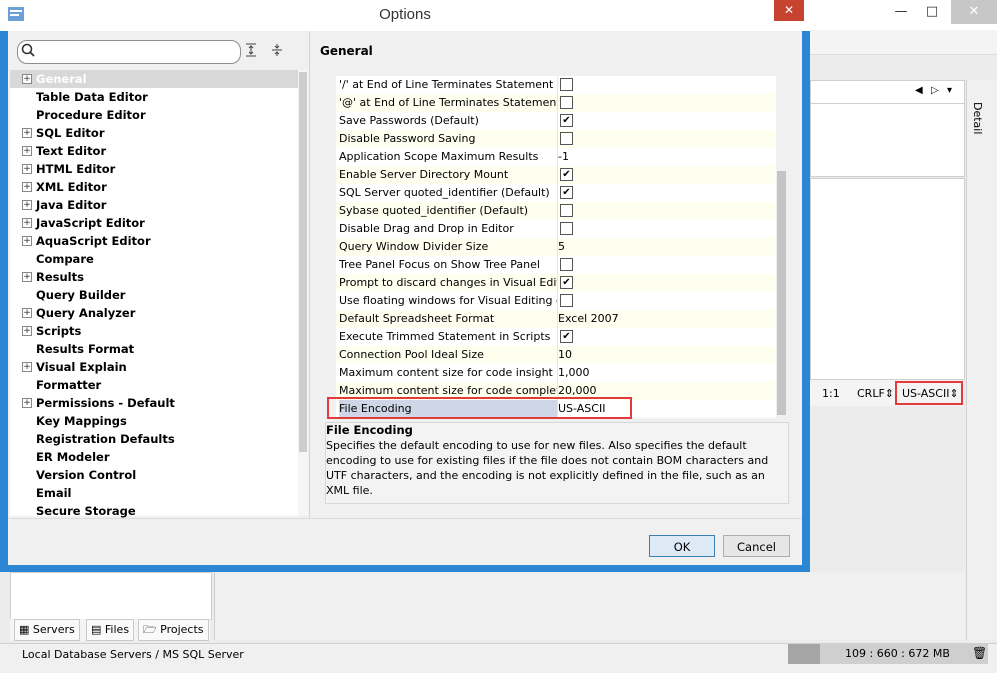 Image resolution: width=997 pixels, height=673 pixels. I want to click on tab-scroll-left-icon: ◀, so click(919, 90).